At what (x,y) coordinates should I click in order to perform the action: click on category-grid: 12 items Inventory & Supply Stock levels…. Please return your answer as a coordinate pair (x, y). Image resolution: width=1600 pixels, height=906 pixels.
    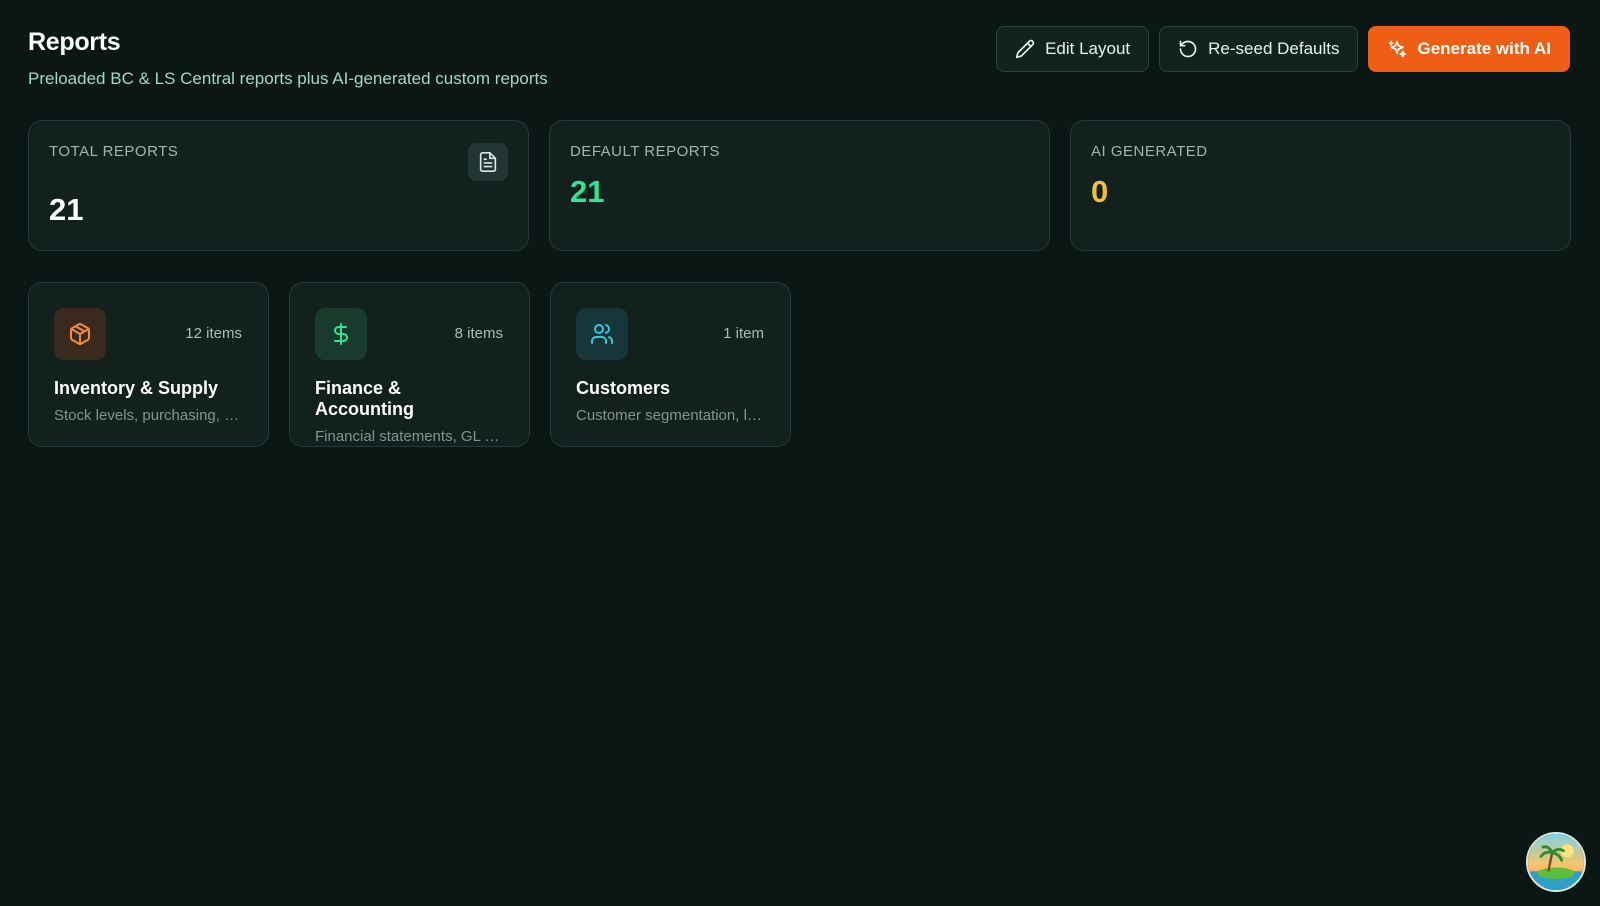
    Looking at the image, I should click on (409, 364).